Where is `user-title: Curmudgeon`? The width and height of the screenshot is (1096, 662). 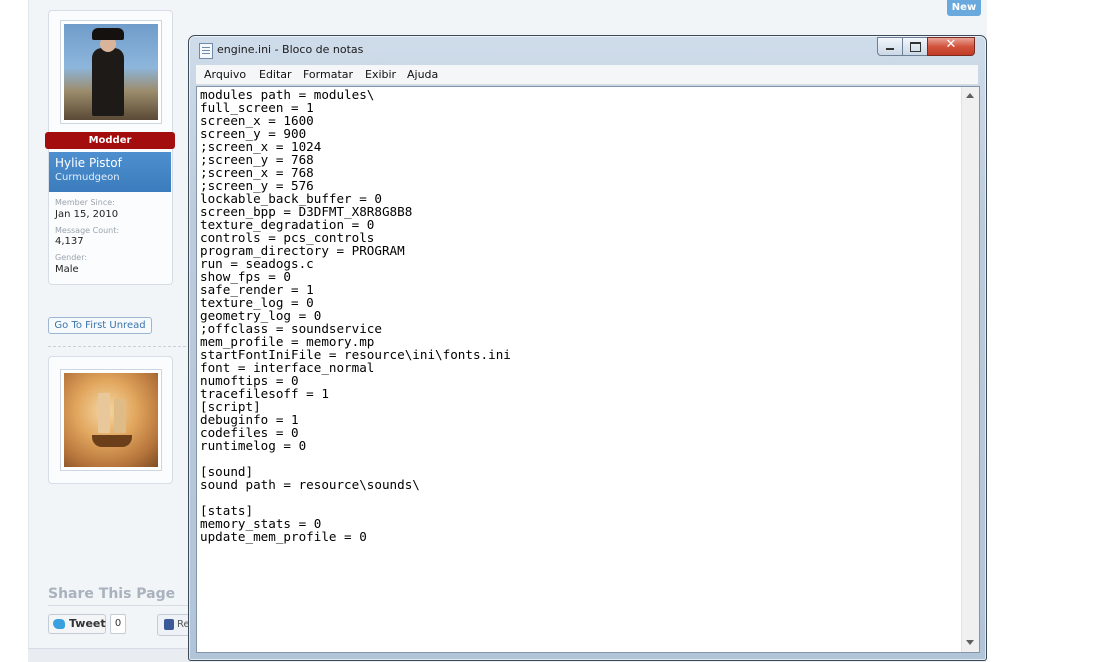
user-title: Curmudgeon is located at coordinates (87, 177).